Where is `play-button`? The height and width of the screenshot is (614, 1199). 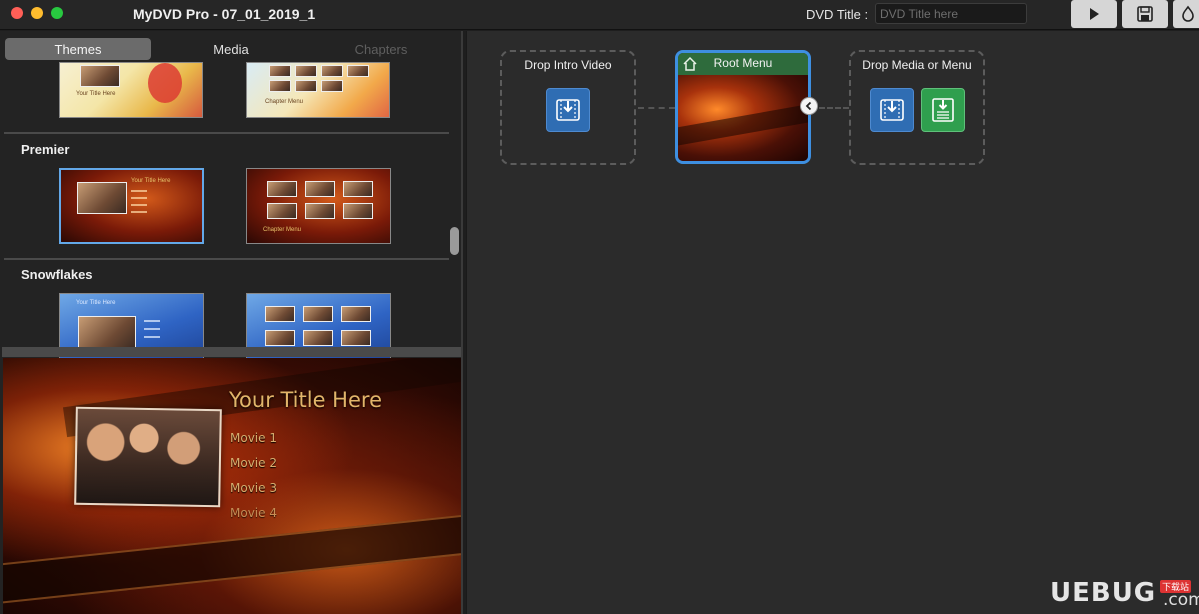
play-button is located at coordinates (1094, 14).